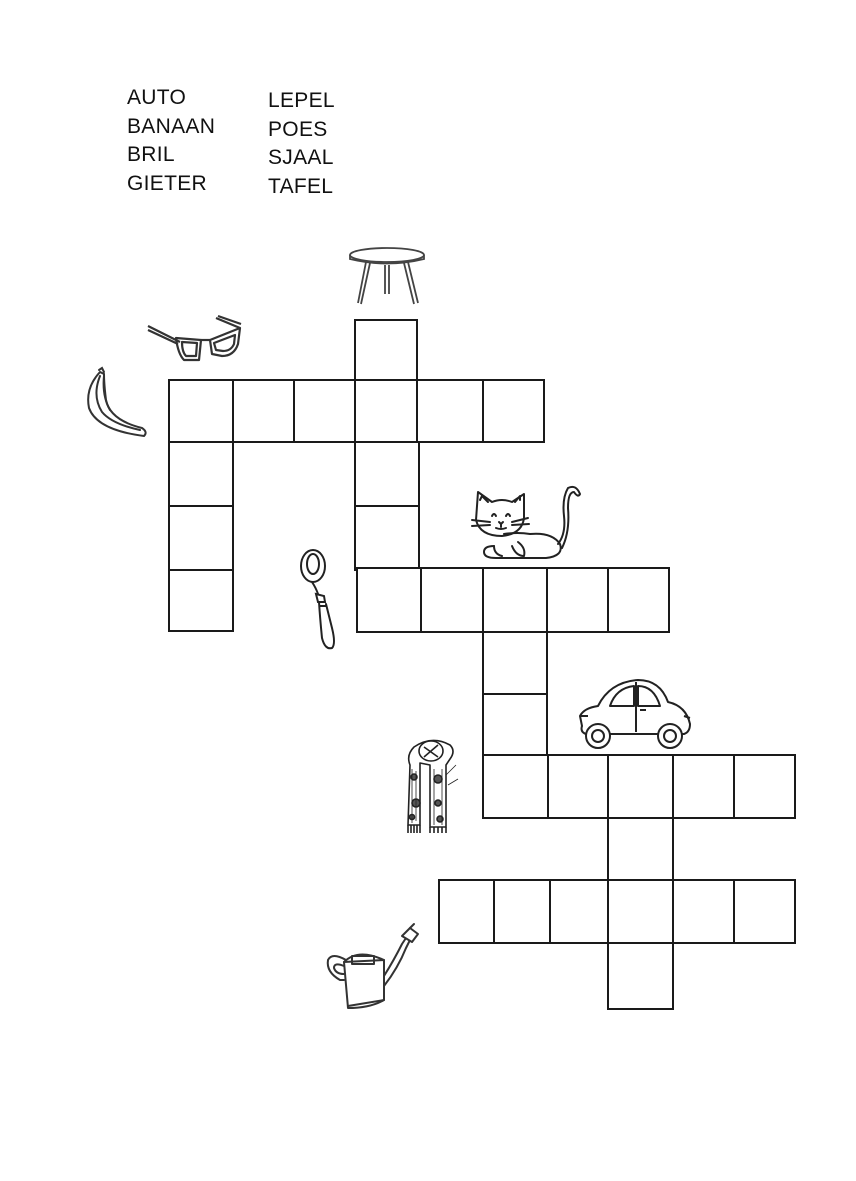 The height and width of the screenshot is (1181, 856). I want to click on word-item: TAFEL, so click(301, 186).